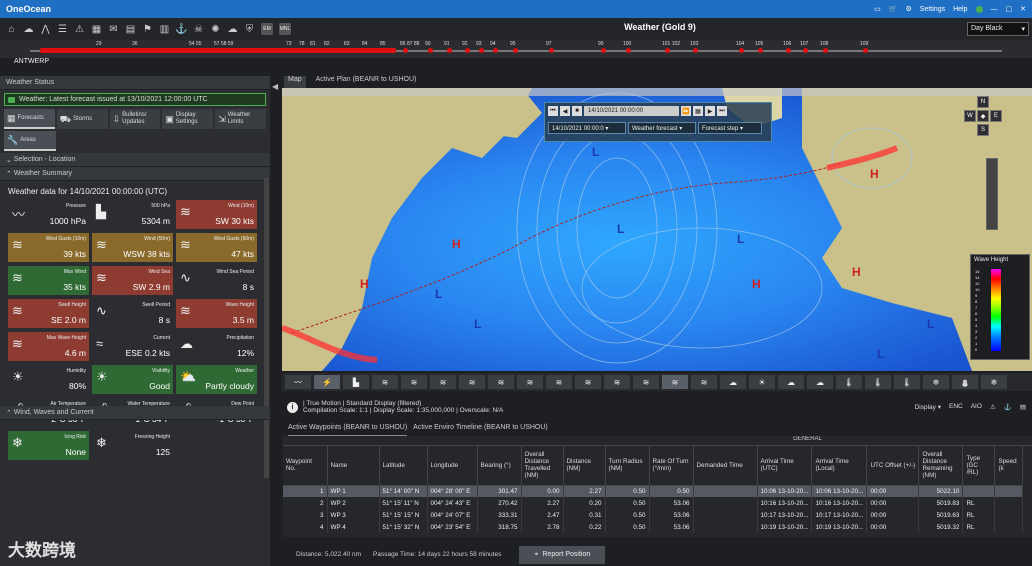  What do you see at coordinates (96, 29) in the screenshot?
I see `chart-icon: ▦` at bounding box center [96, 29].